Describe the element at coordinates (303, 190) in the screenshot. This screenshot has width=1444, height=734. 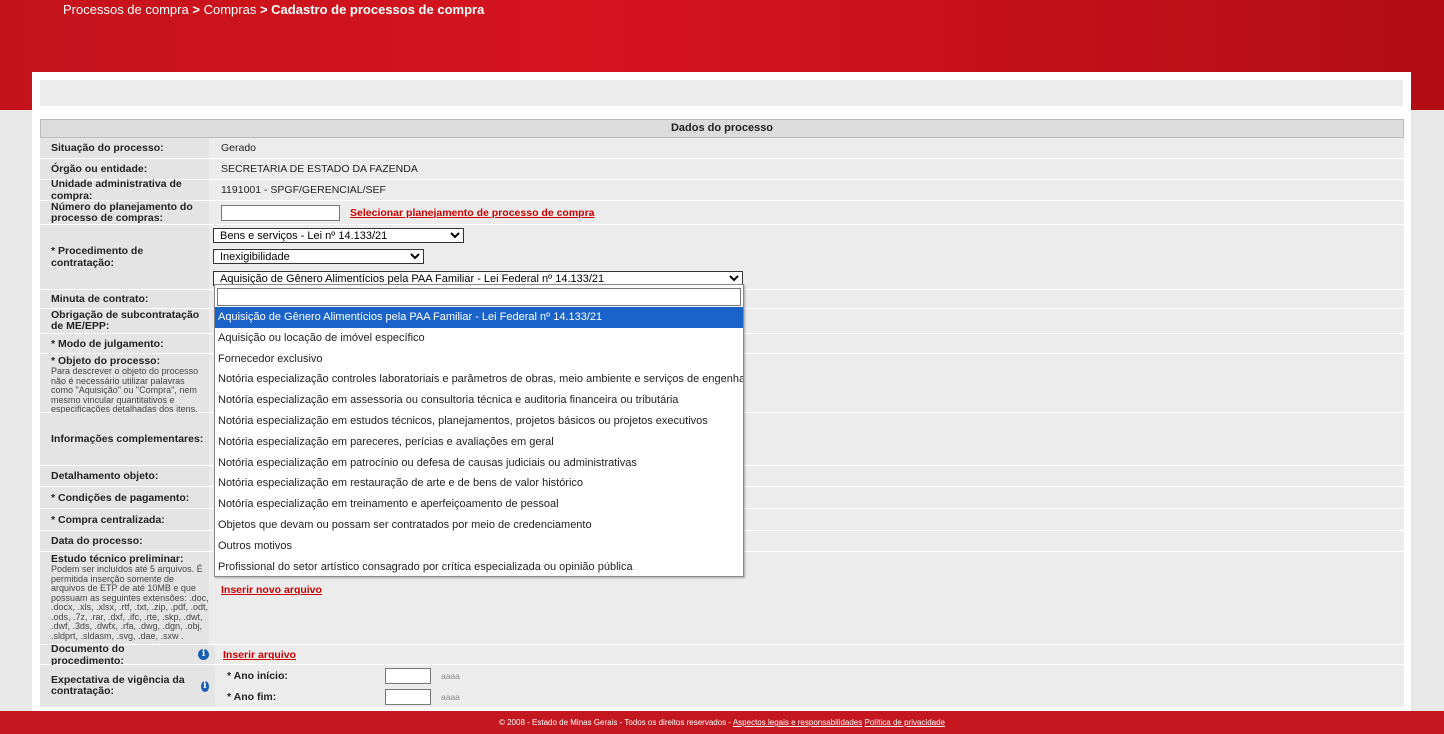
I see `value-unidade: 1191001 - SPGF/GERENCIAL/SEF` at that location.